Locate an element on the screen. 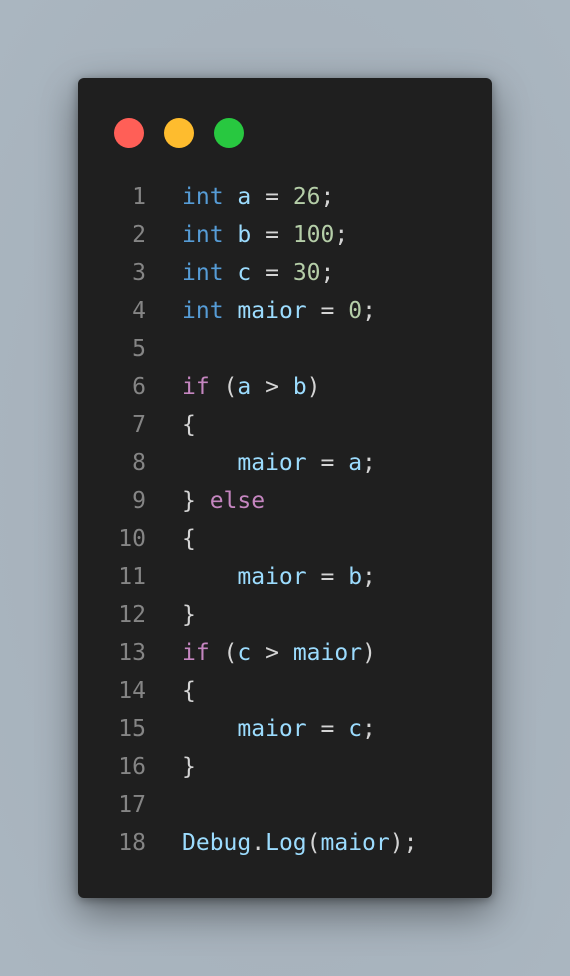 The height and width of the screenshot is (976, 570). code-line: 14 { is located at coordinates (285, 691).